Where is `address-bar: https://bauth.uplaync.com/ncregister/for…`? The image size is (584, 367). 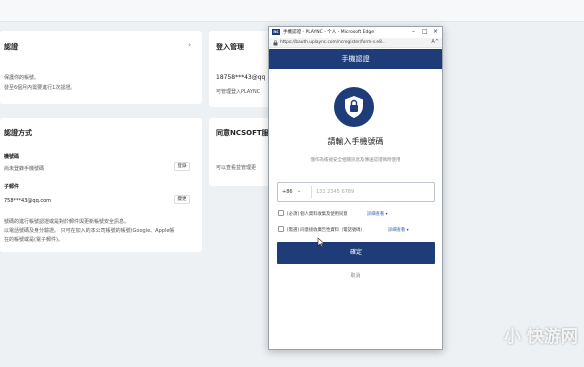
address-bar: https://bauth.uplaync.com/ncregister/for… is located at coordinates (355, 43).